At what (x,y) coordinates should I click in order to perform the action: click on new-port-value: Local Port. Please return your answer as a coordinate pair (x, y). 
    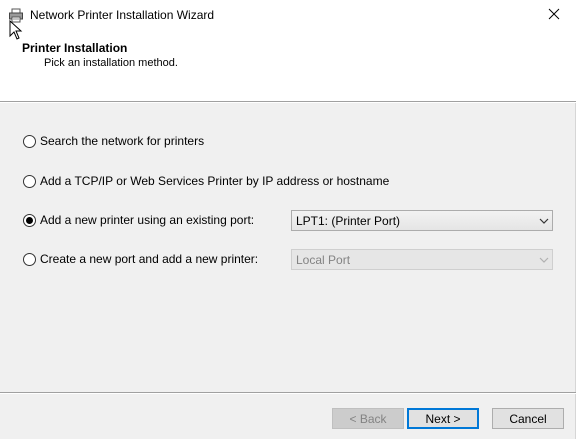
    Looking at the image, I should click on (323, 259).